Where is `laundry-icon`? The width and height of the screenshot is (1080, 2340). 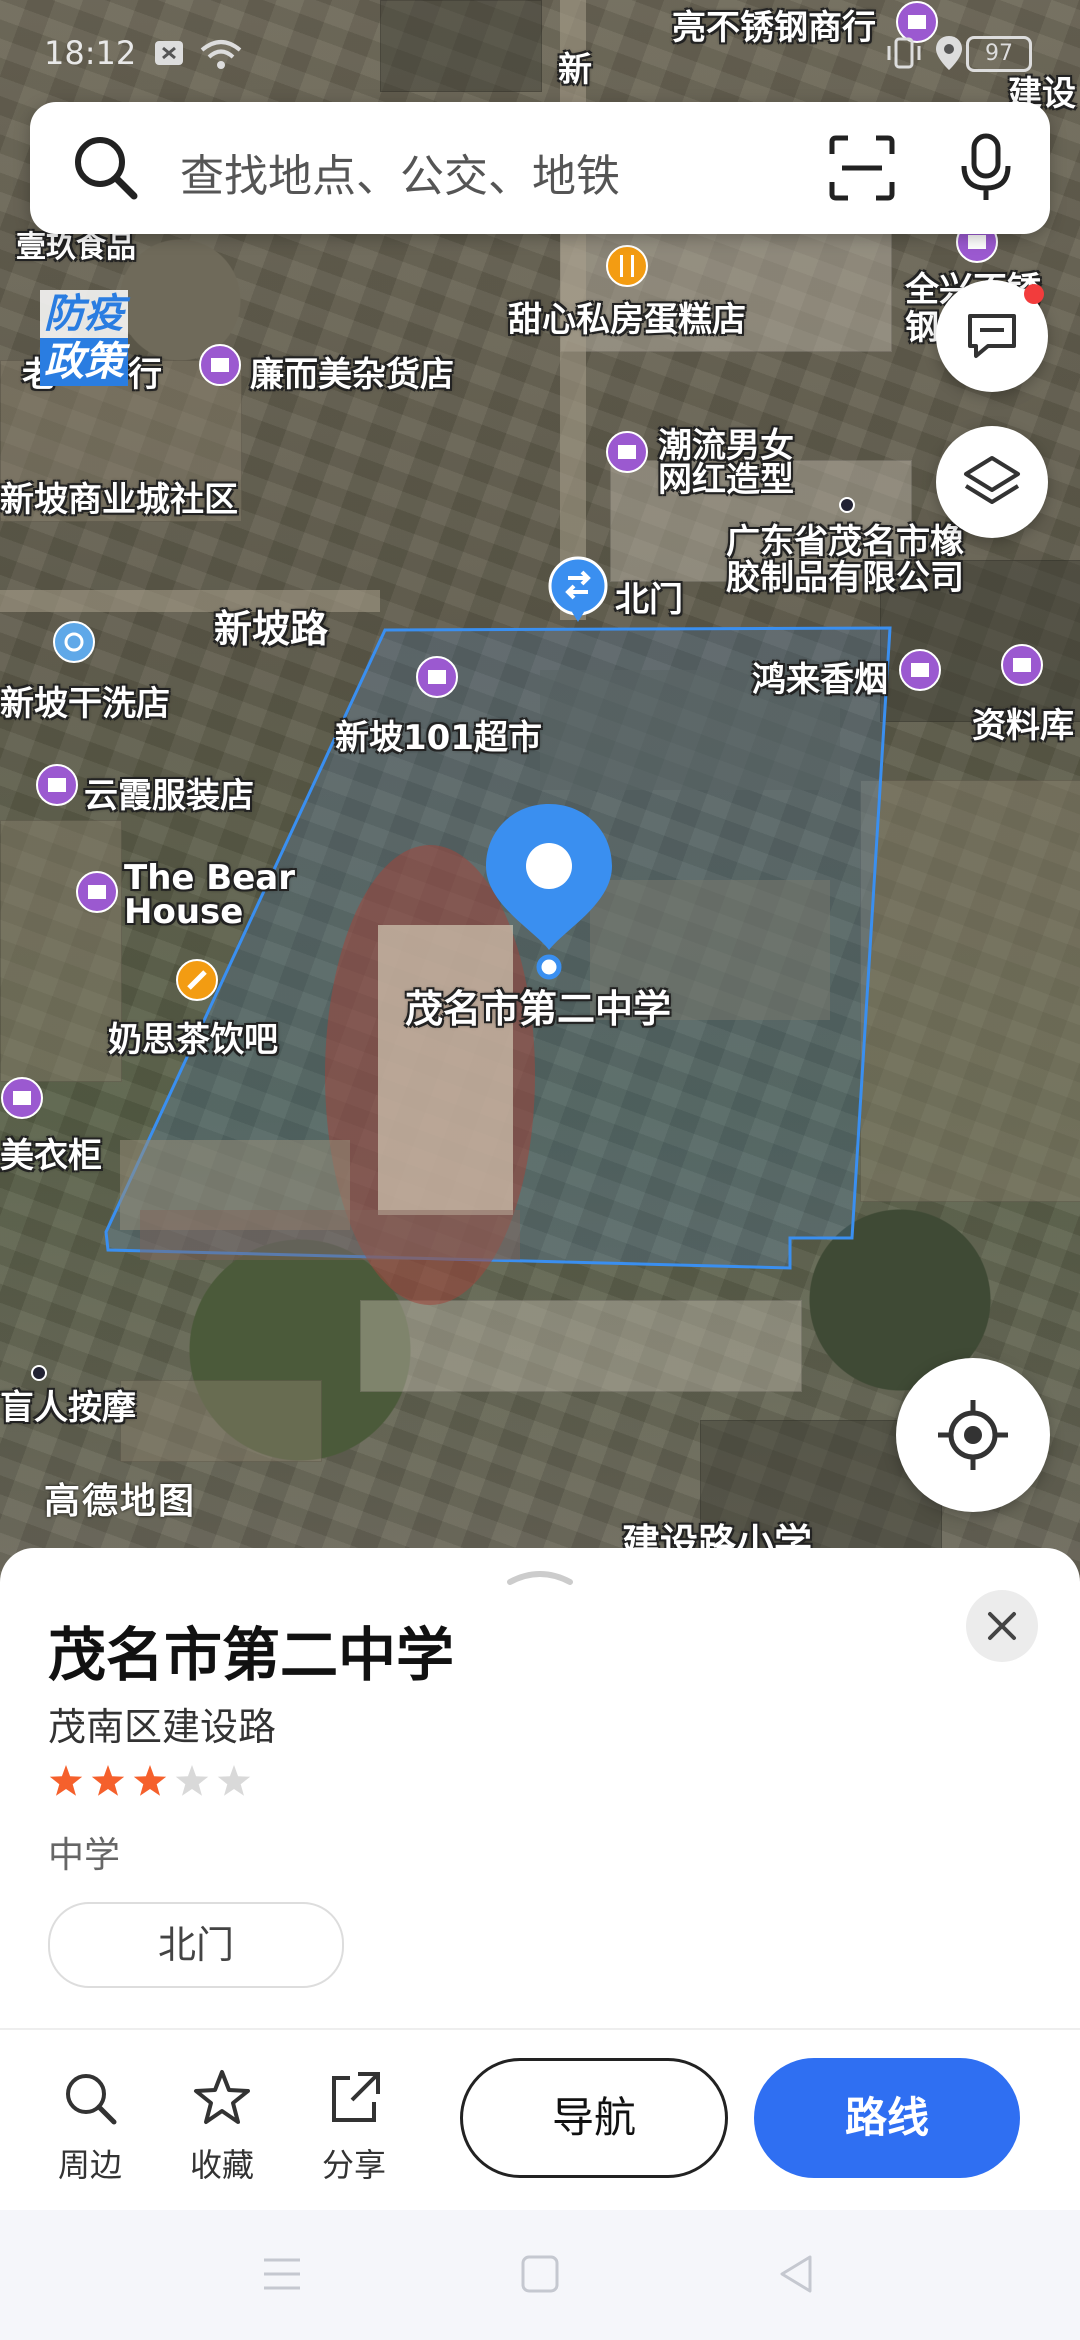 laundry-icon is located at coordinates (74, 642).